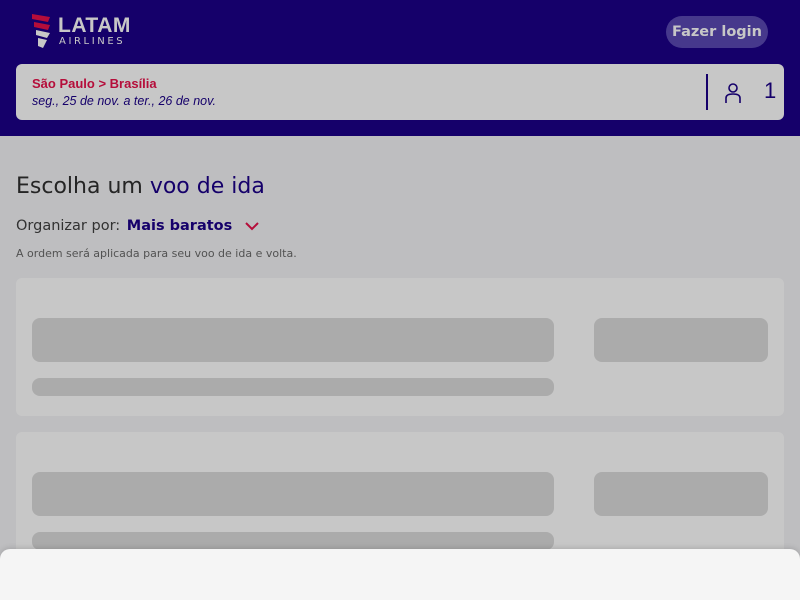 This screenshot has height=600, width=800. Describe the element at coordinates (707, 92) in the screenshot. I see `divider` at that location.